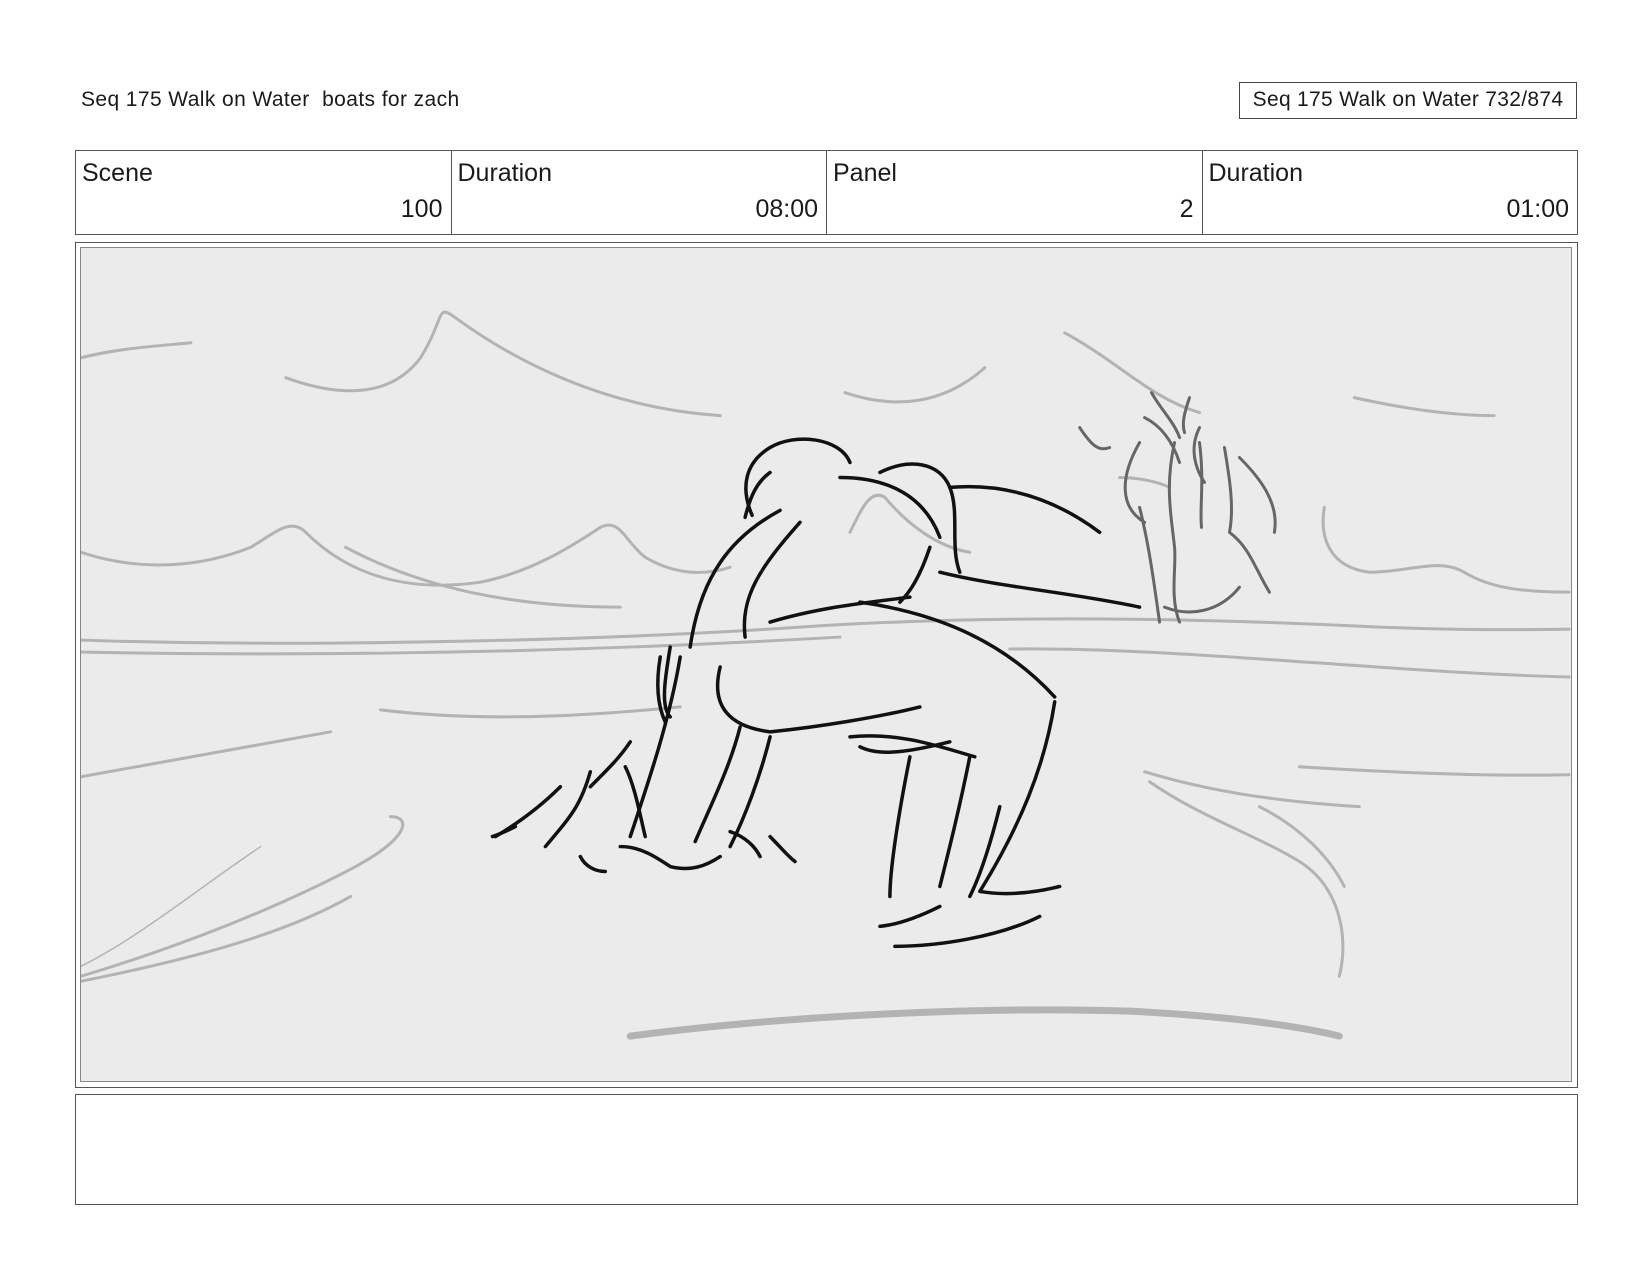 The height and width of the screenshot is (1275, 1650). What do you see at coordinates (270, 99) in the screenshot?
I see `storyboard-title: Seq 175 Walk on Water boats for zach` at bounding box center [270, 99].